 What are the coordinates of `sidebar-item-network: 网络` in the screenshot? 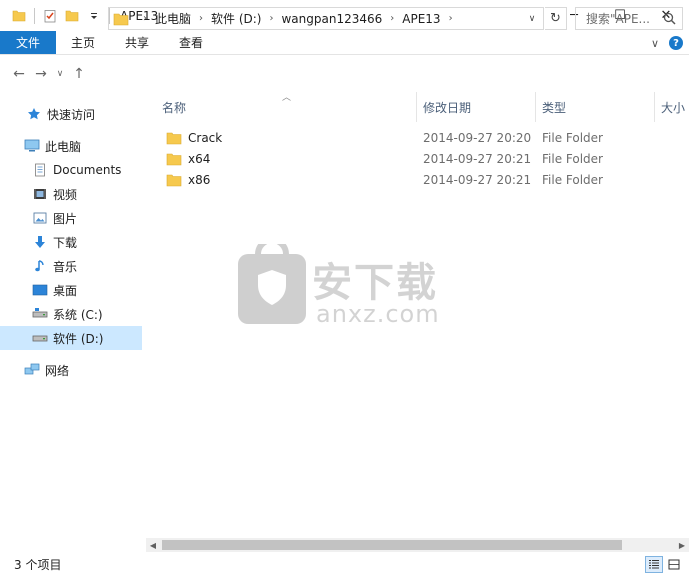 It's located at (71, 370).